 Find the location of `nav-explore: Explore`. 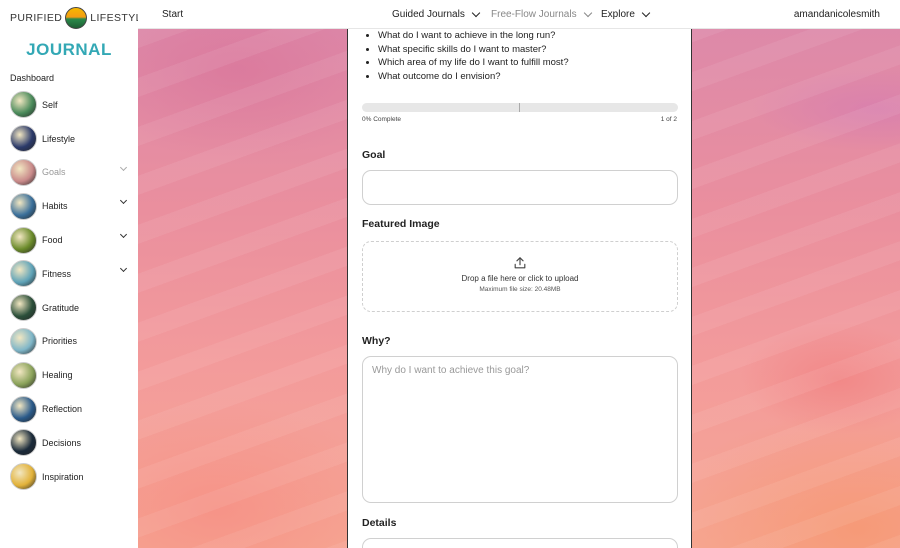

nav-explore: Explore is located at coordinates (626, 14).